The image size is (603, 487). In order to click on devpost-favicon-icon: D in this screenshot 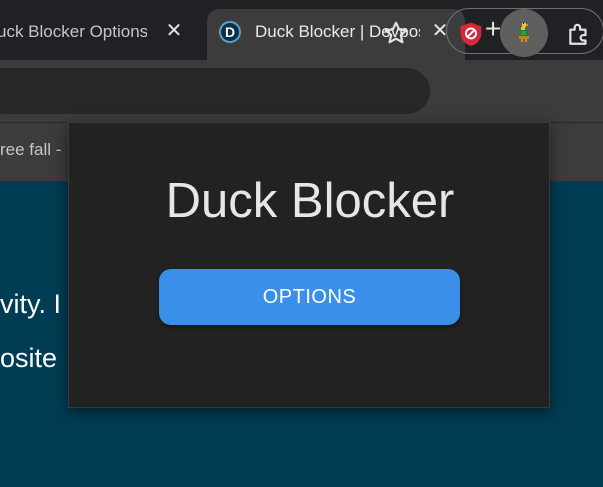, I will do `click(230, 32)`.